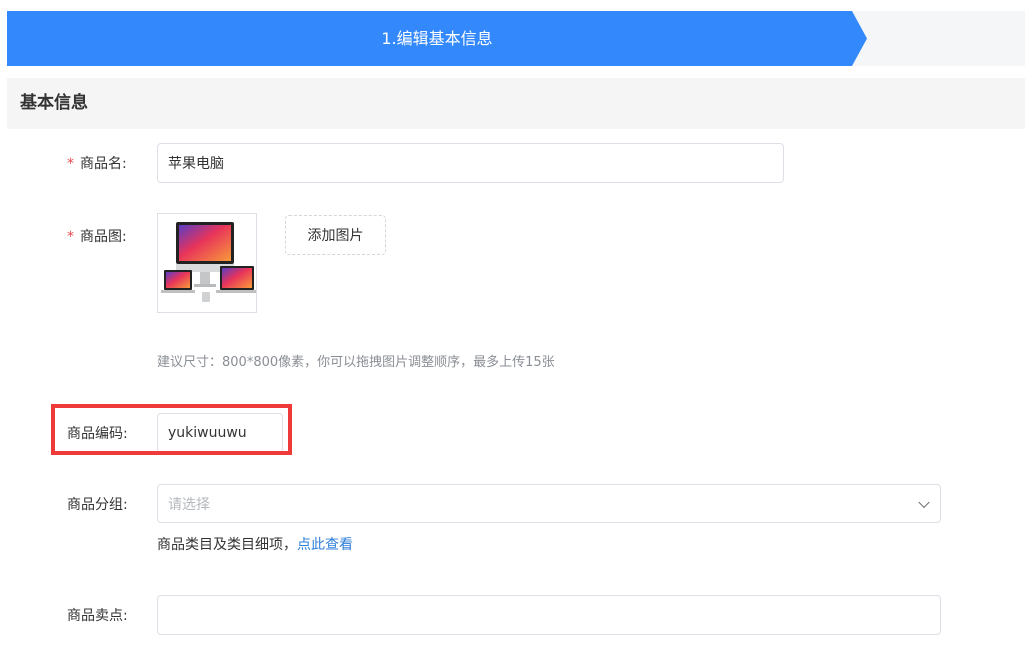  What do you see at coordinates (549, 615) in the screenshot?
I see `selling-point-input` at bounding box center [549, 615].